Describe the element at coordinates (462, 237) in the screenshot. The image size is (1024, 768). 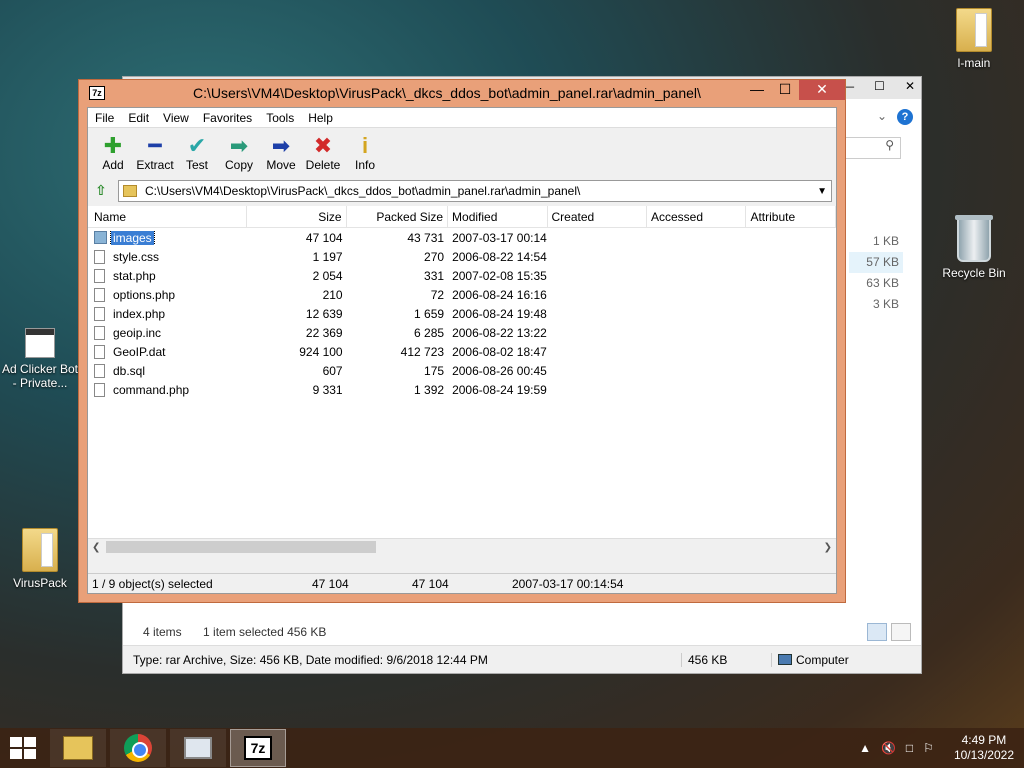
I see `table-row: images 47 104 43 731 2007-03-17 00:14` at that location.